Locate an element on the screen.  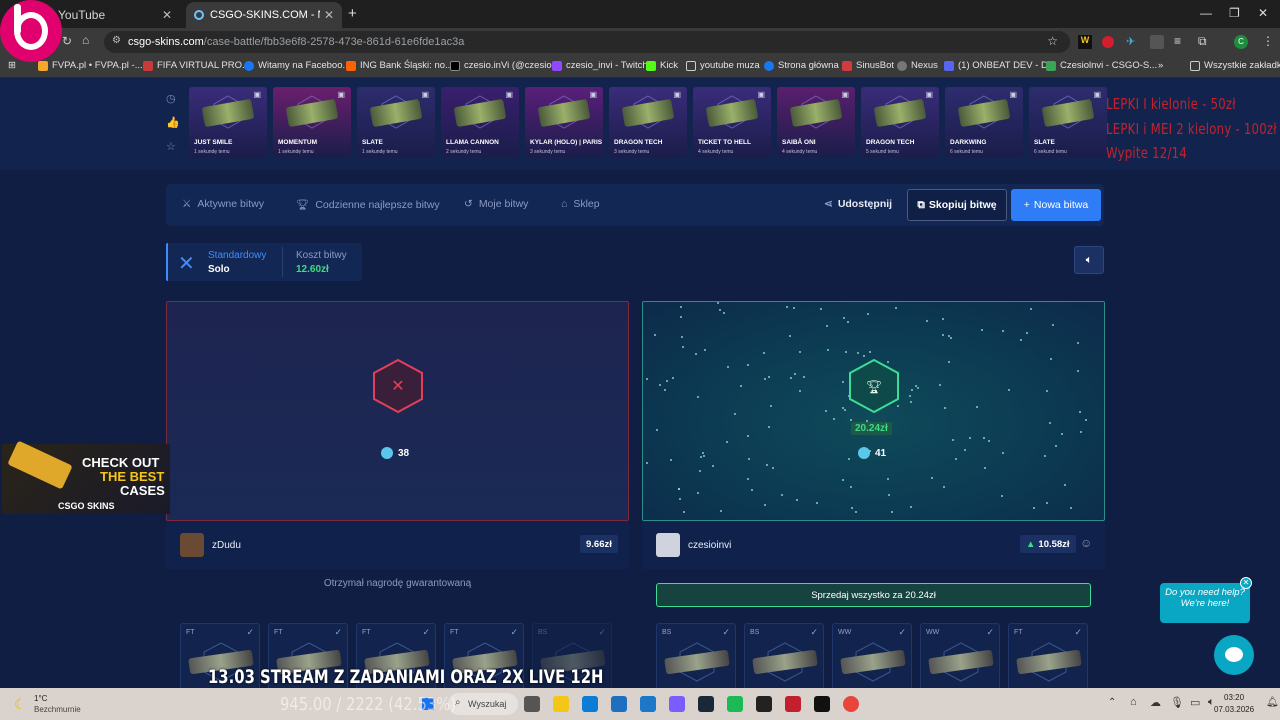
nav-daily-best: 🏆︎ Codzienne najlepsze bitwy is located at coordinates (368, 205).